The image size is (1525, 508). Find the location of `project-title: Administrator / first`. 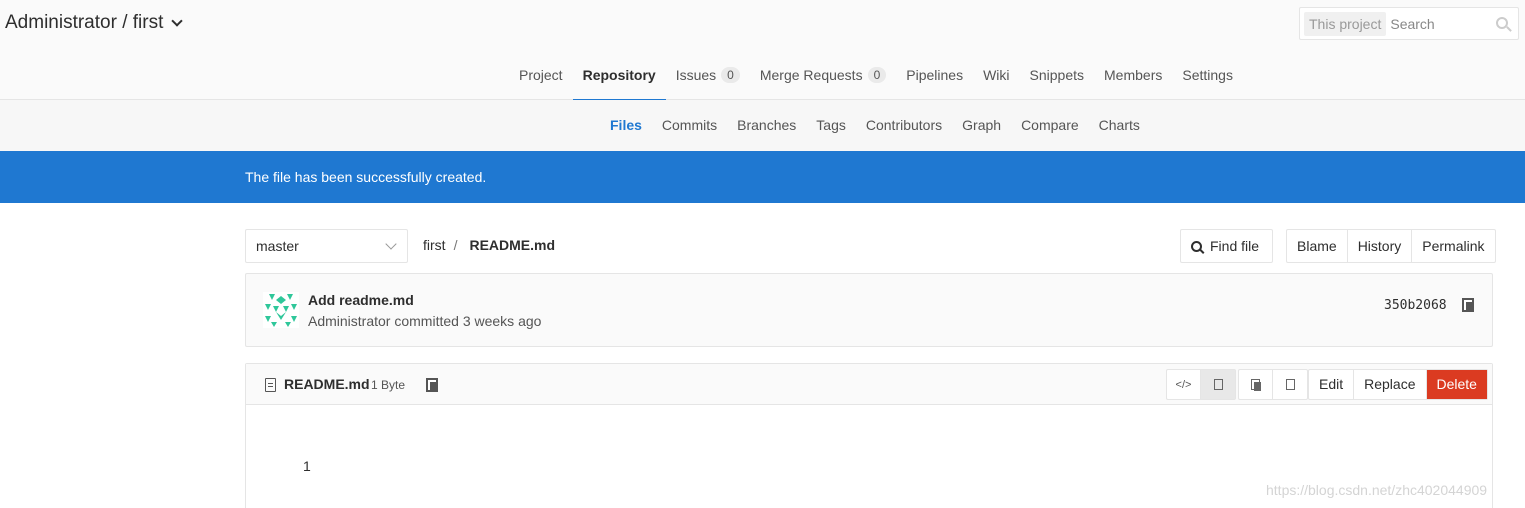

project-title: Administrator / first is located at coordinates (94, 23).